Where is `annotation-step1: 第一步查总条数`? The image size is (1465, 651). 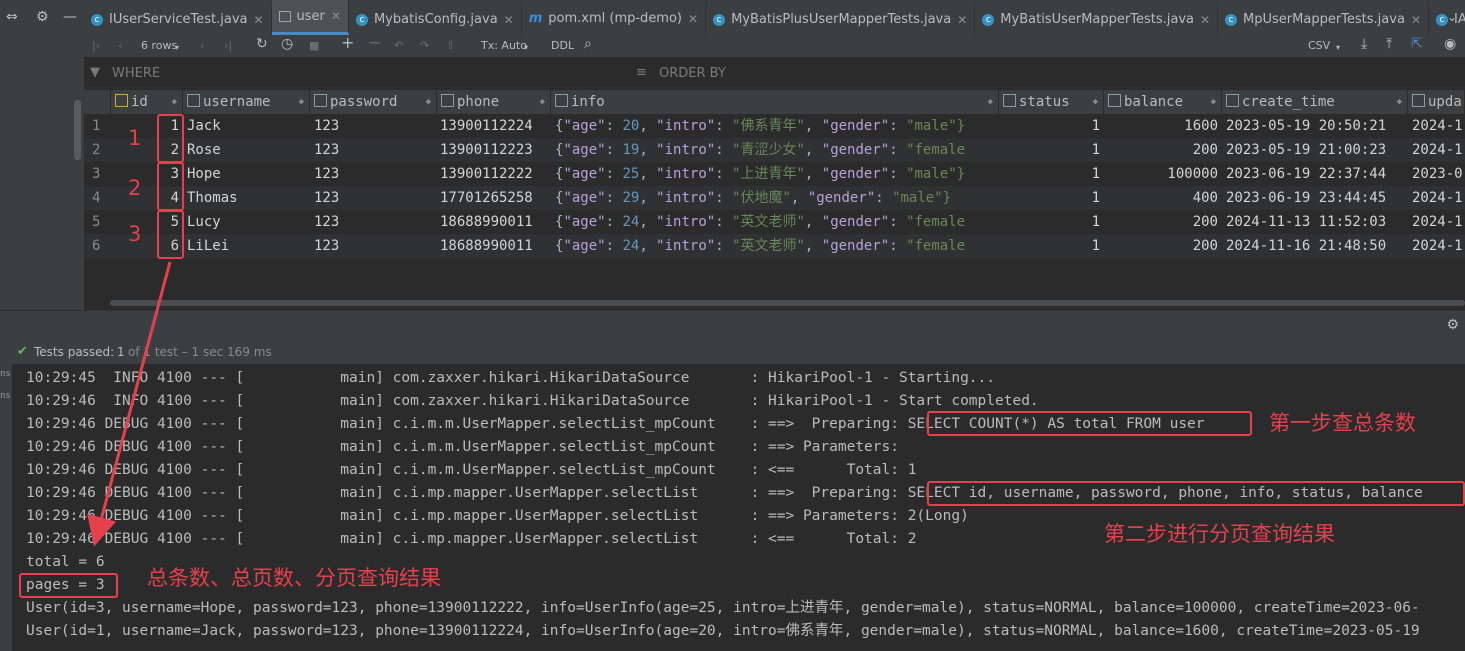 annotation-step1: 第一步查总条数 is located at coordinates (1342, 423).